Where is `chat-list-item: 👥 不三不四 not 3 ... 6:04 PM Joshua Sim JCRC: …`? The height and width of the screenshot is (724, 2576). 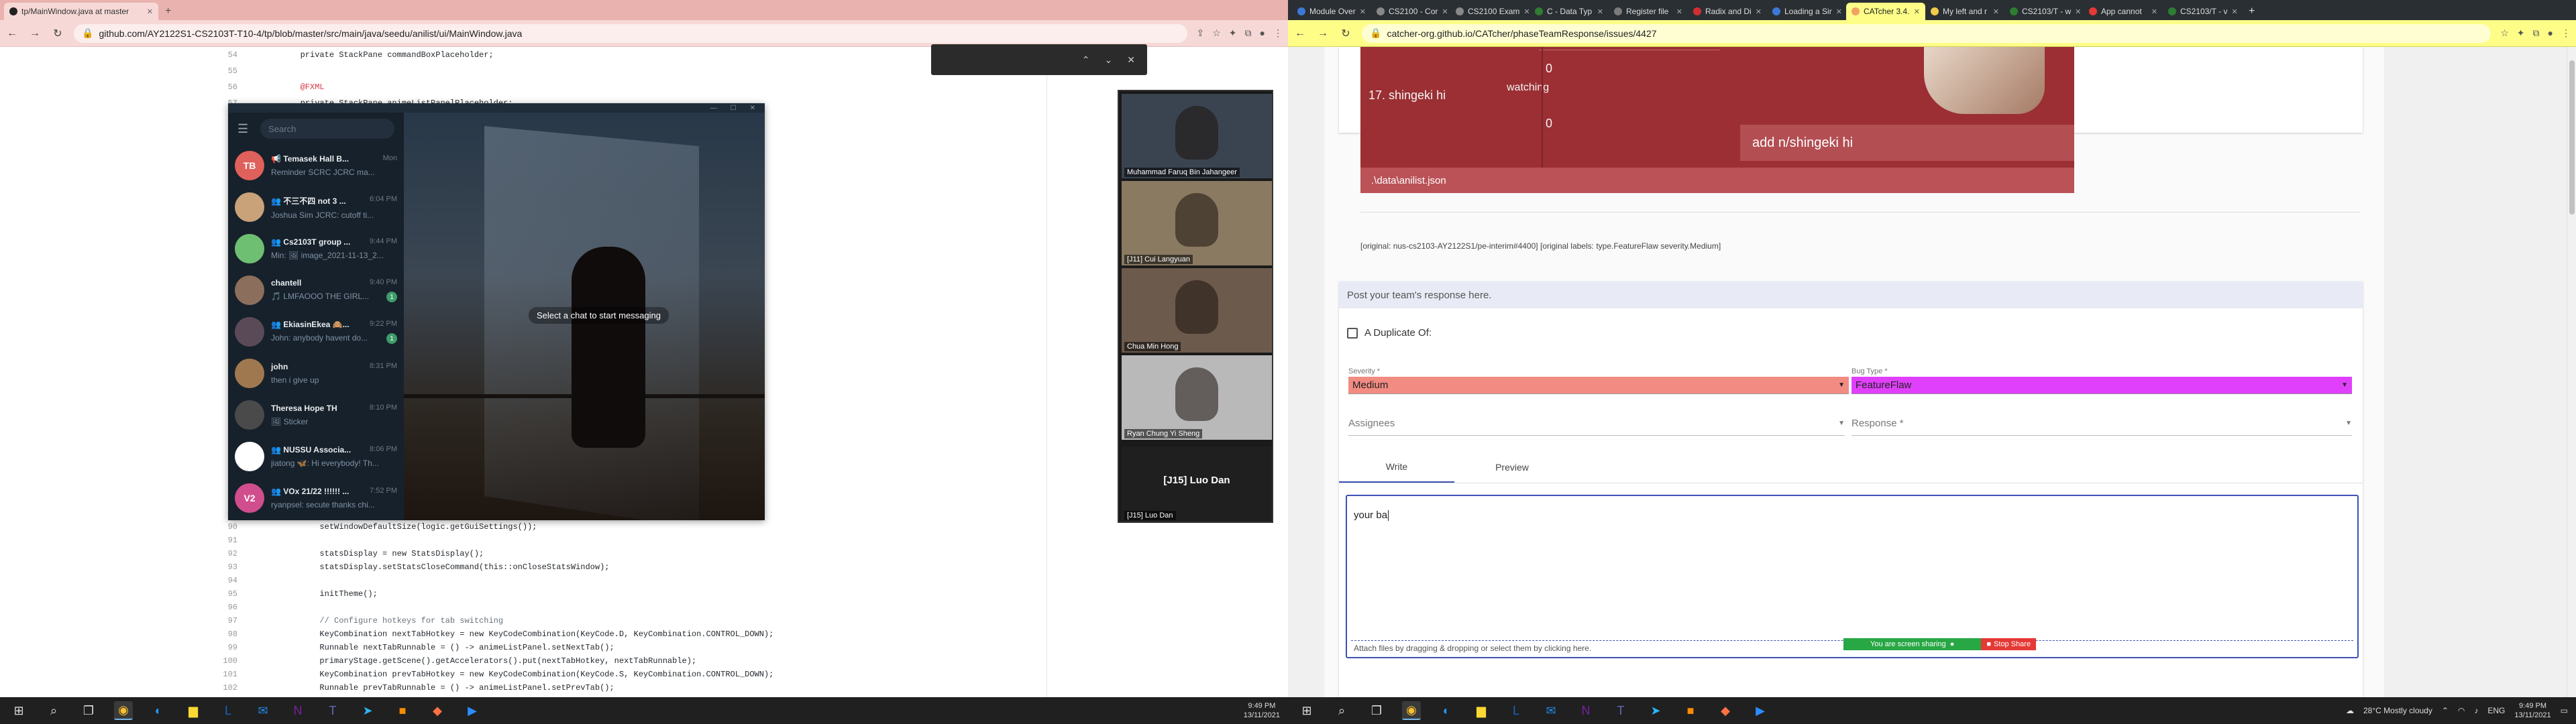 chat-list-item: 👥 不三不四 not 3 ... 6:04 PM Joshua Sim JCRC: … is located at coordinates (316, 207).